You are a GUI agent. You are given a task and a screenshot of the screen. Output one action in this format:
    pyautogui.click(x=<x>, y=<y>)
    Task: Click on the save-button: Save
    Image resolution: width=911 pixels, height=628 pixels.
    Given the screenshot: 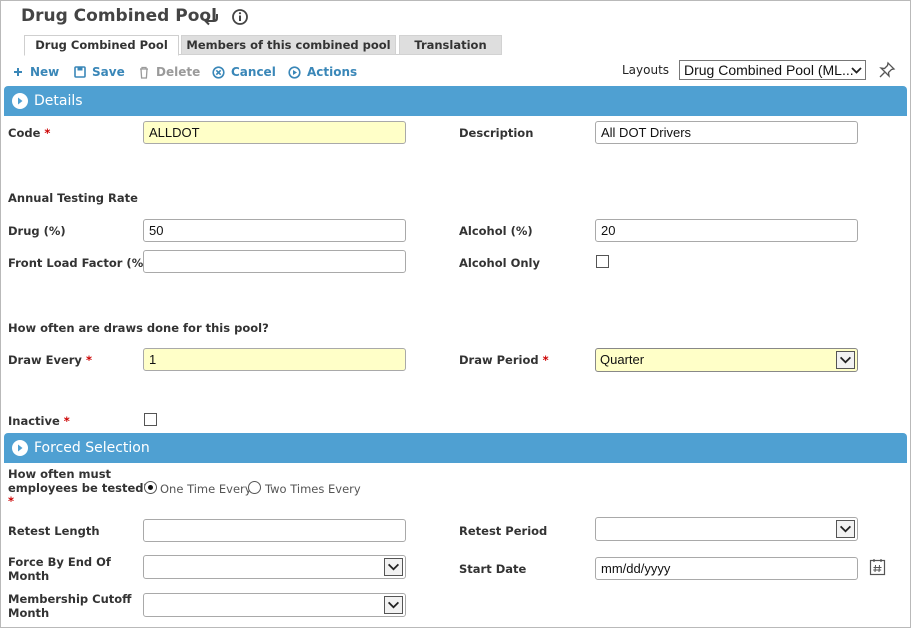 What is the action you would take?
    pyautogui.click(x=99, y=72)
    